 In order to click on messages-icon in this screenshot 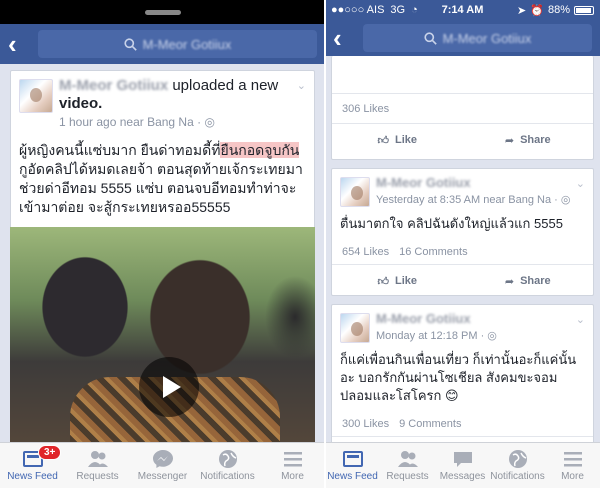, I will do `click(462, 459)`.